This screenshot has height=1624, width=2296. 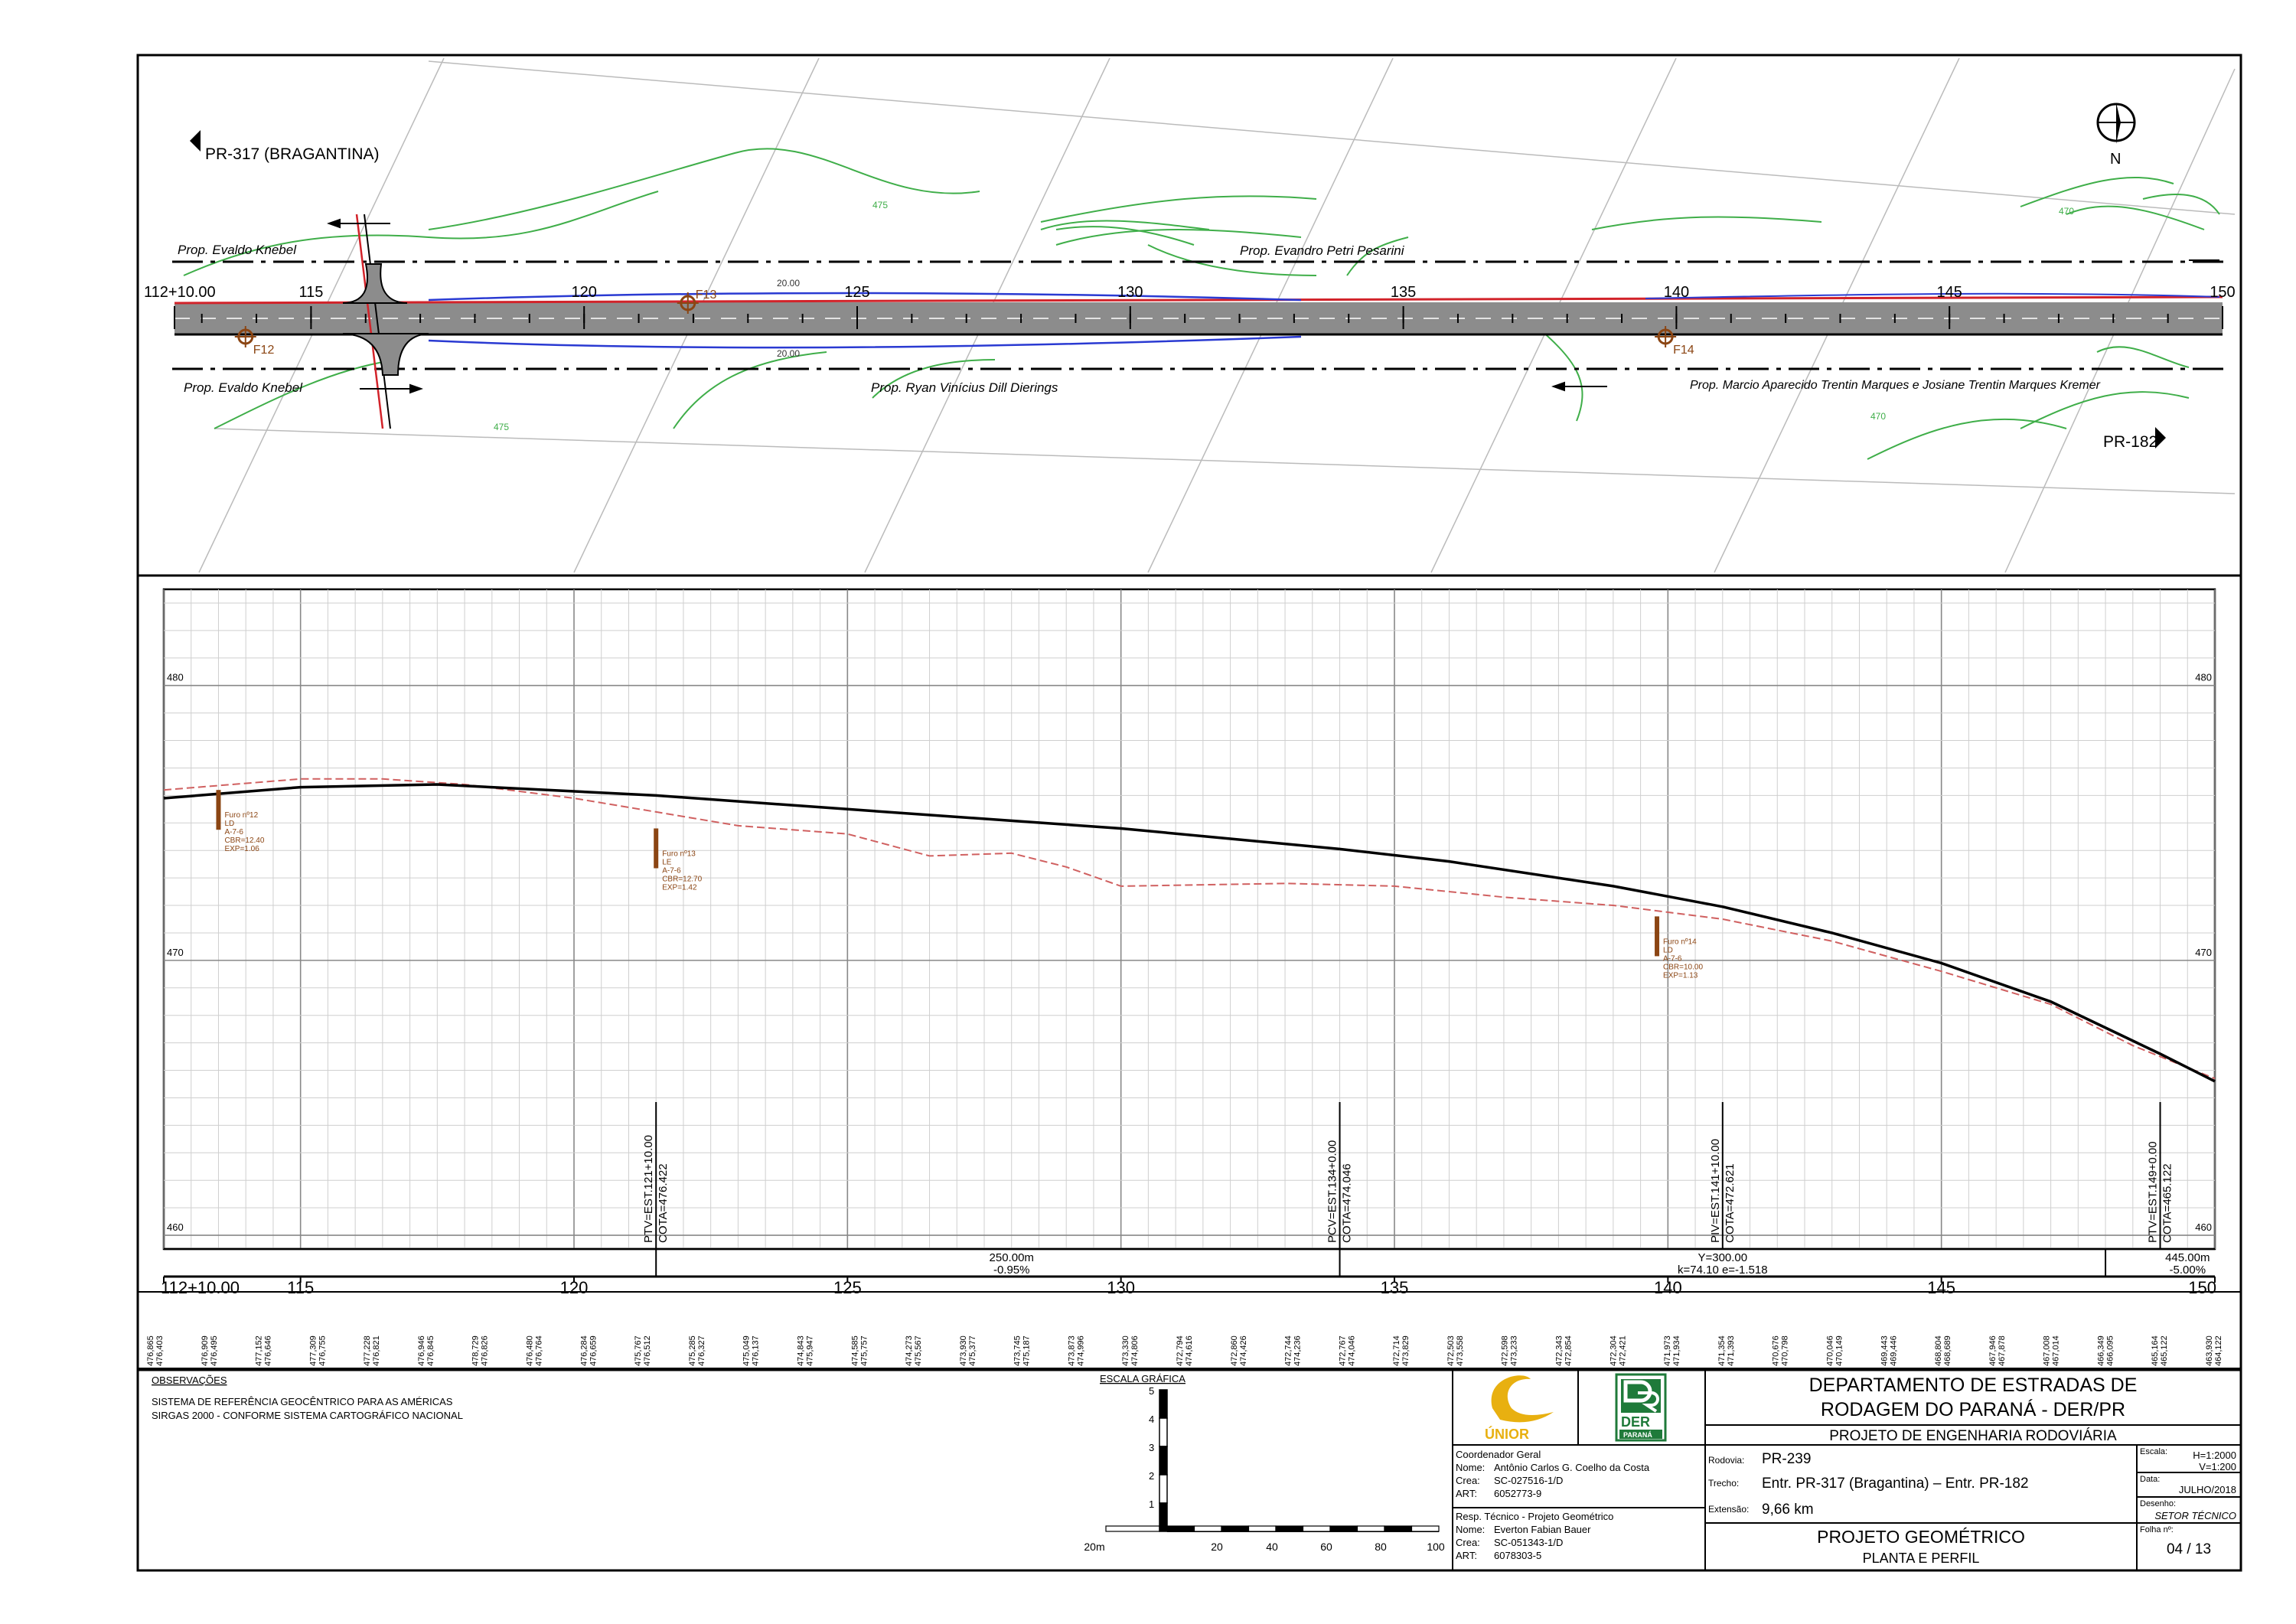 I want to click on resp-nome: Everton Fabian Bauer, so click(x=1542, y=1530).